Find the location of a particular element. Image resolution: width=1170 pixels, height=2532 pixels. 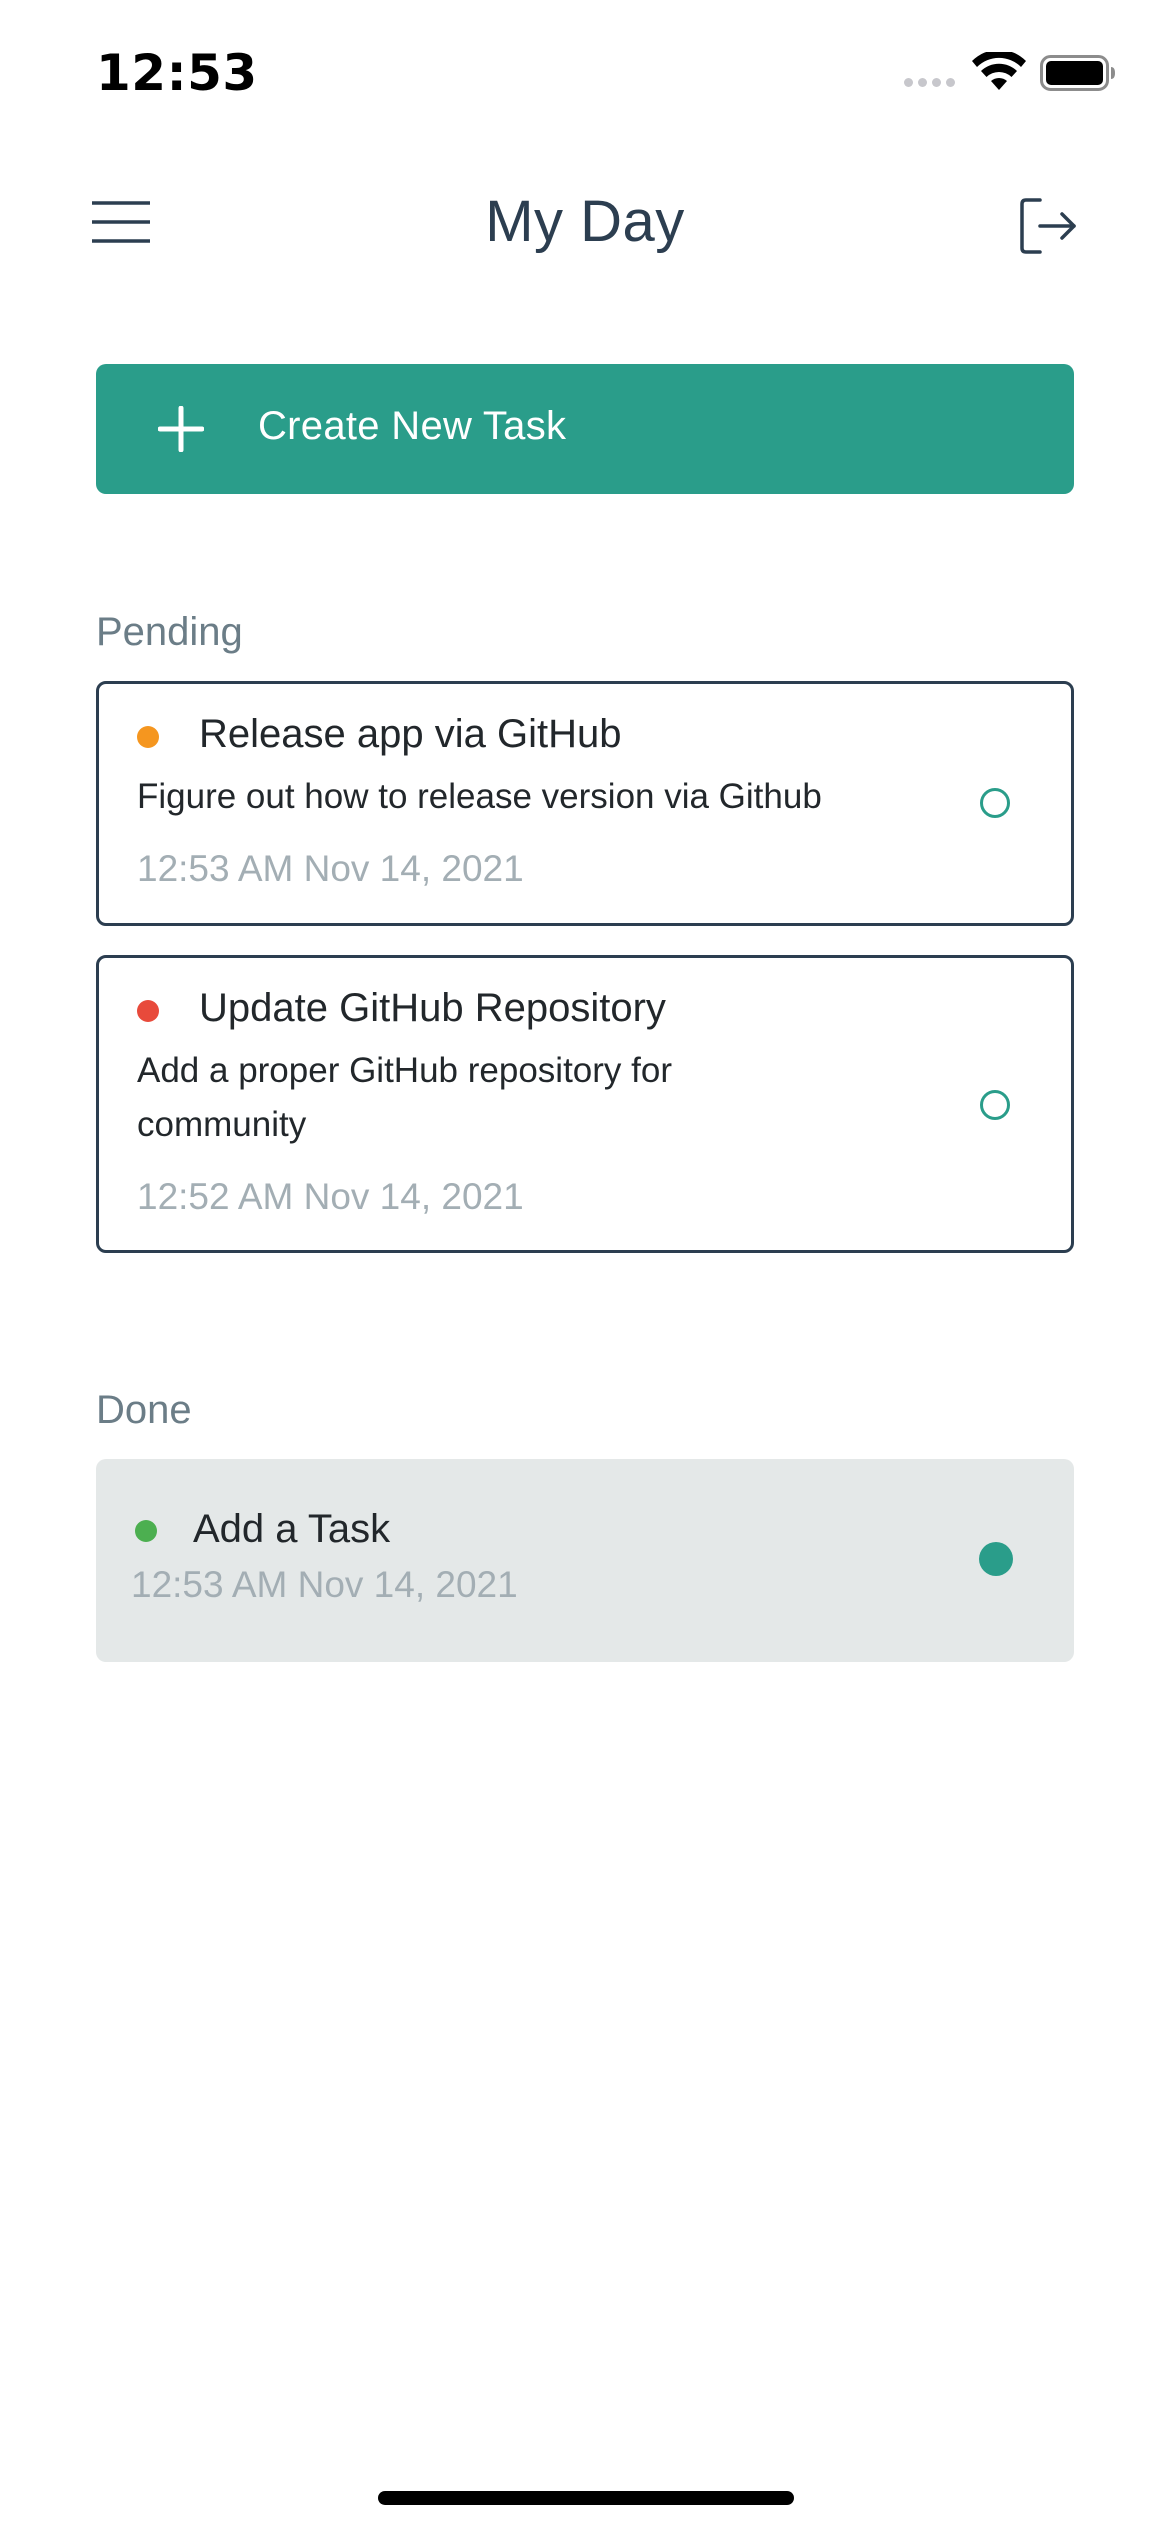

pending-section-heading: Pending is located at coordinates (169, 632).